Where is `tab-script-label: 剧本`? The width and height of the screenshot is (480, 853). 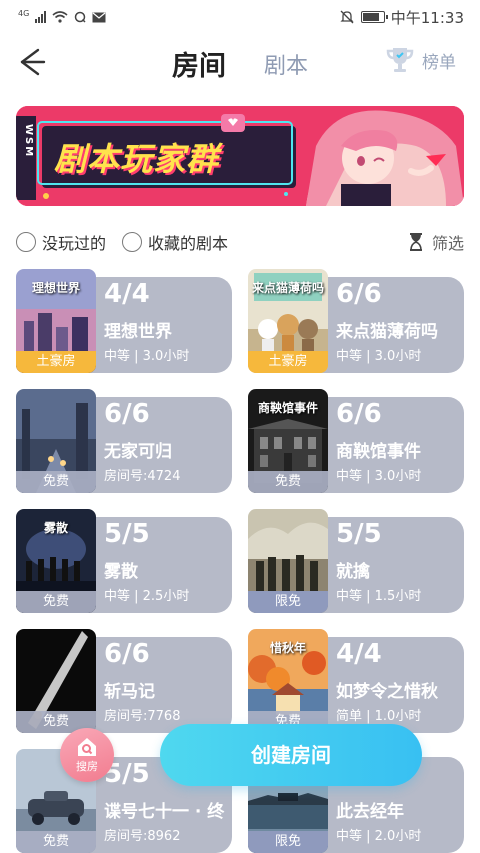
tab-script-label: 剧本 is located at coordinates (286, 66).